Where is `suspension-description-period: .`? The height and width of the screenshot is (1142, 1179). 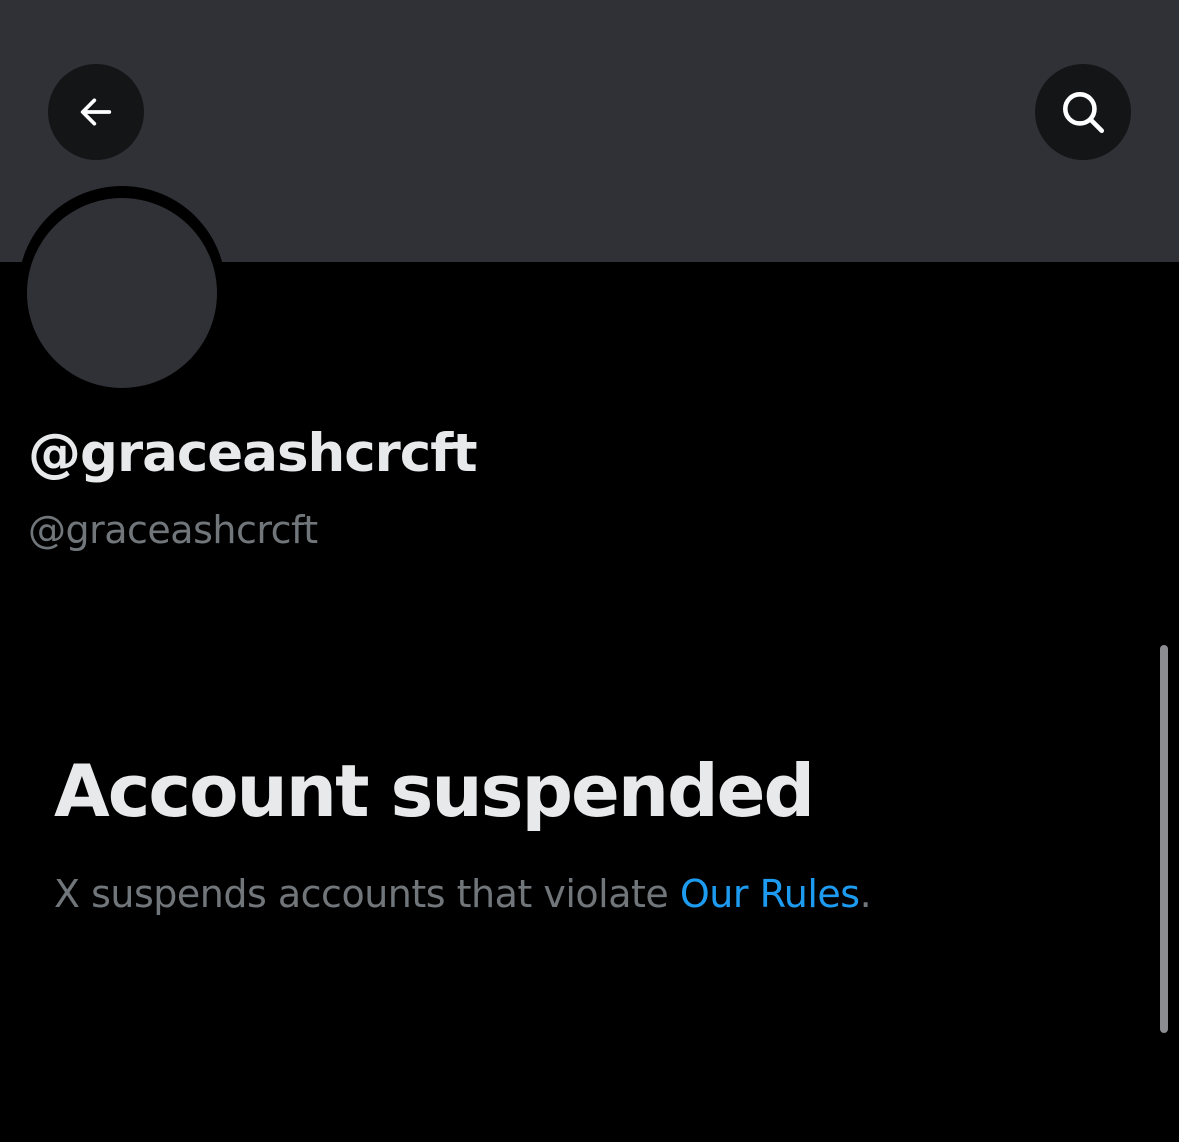 suspension-description-period: . is located at coordinates (865, 894).